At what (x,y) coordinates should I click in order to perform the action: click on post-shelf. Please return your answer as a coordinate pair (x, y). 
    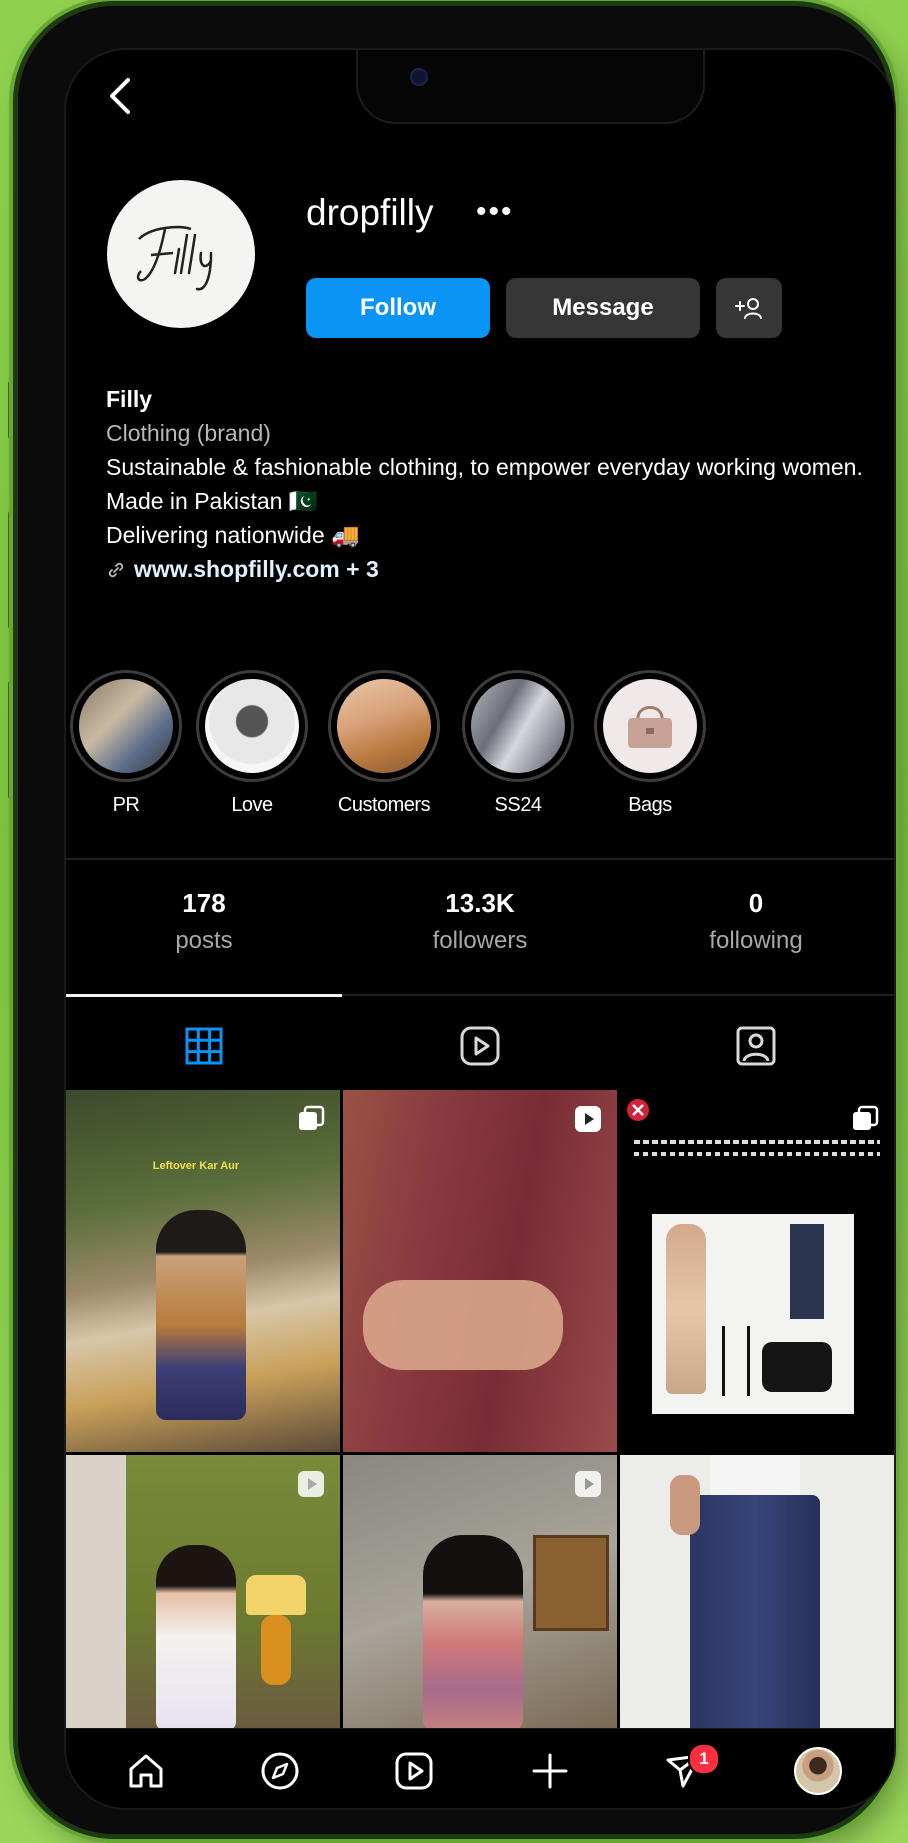
    Looking at the image, I should click on (571, 1583).